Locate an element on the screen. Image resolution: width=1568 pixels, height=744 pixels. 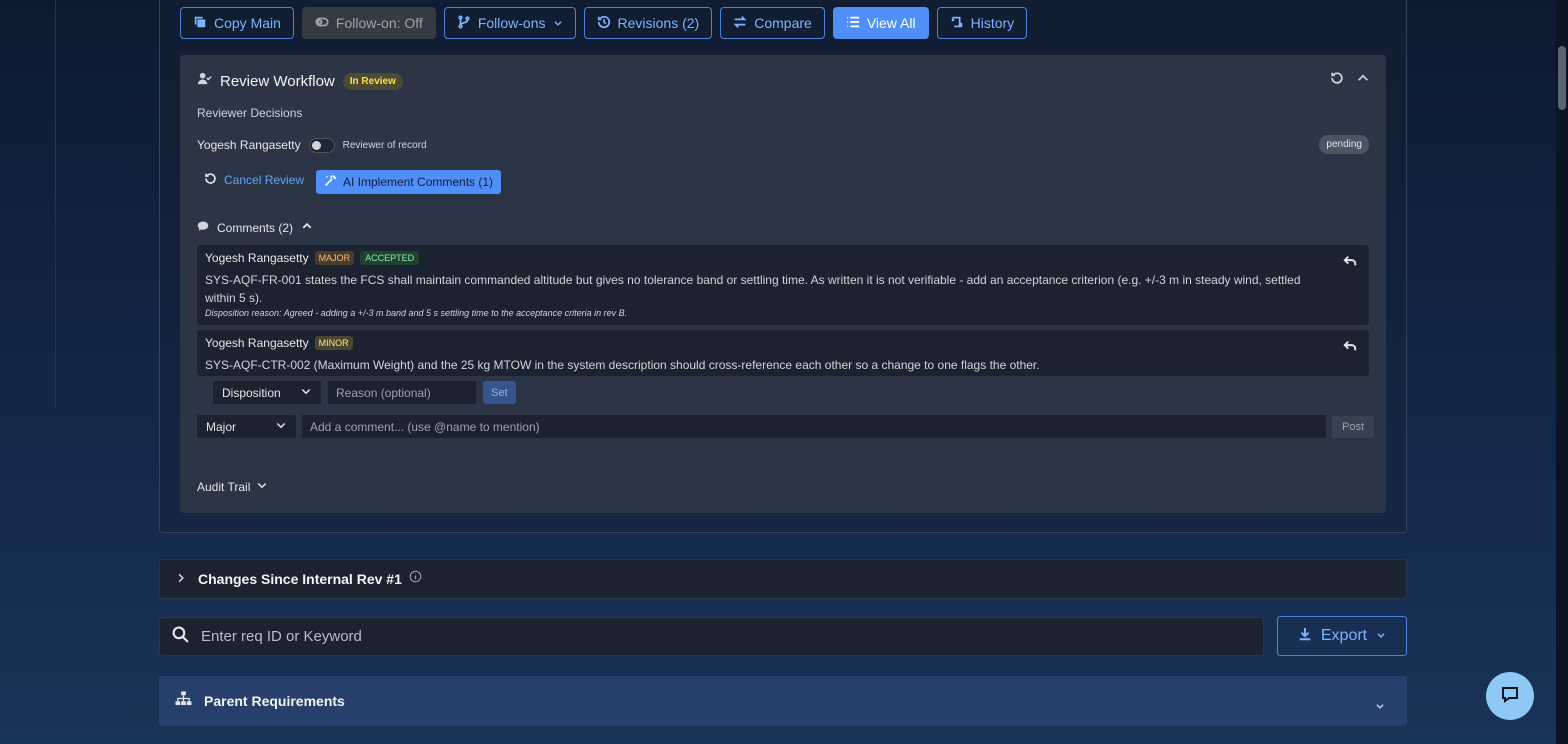
follow-on-toggle-label: Follow-on: Off is located at coordinates (379, 23).